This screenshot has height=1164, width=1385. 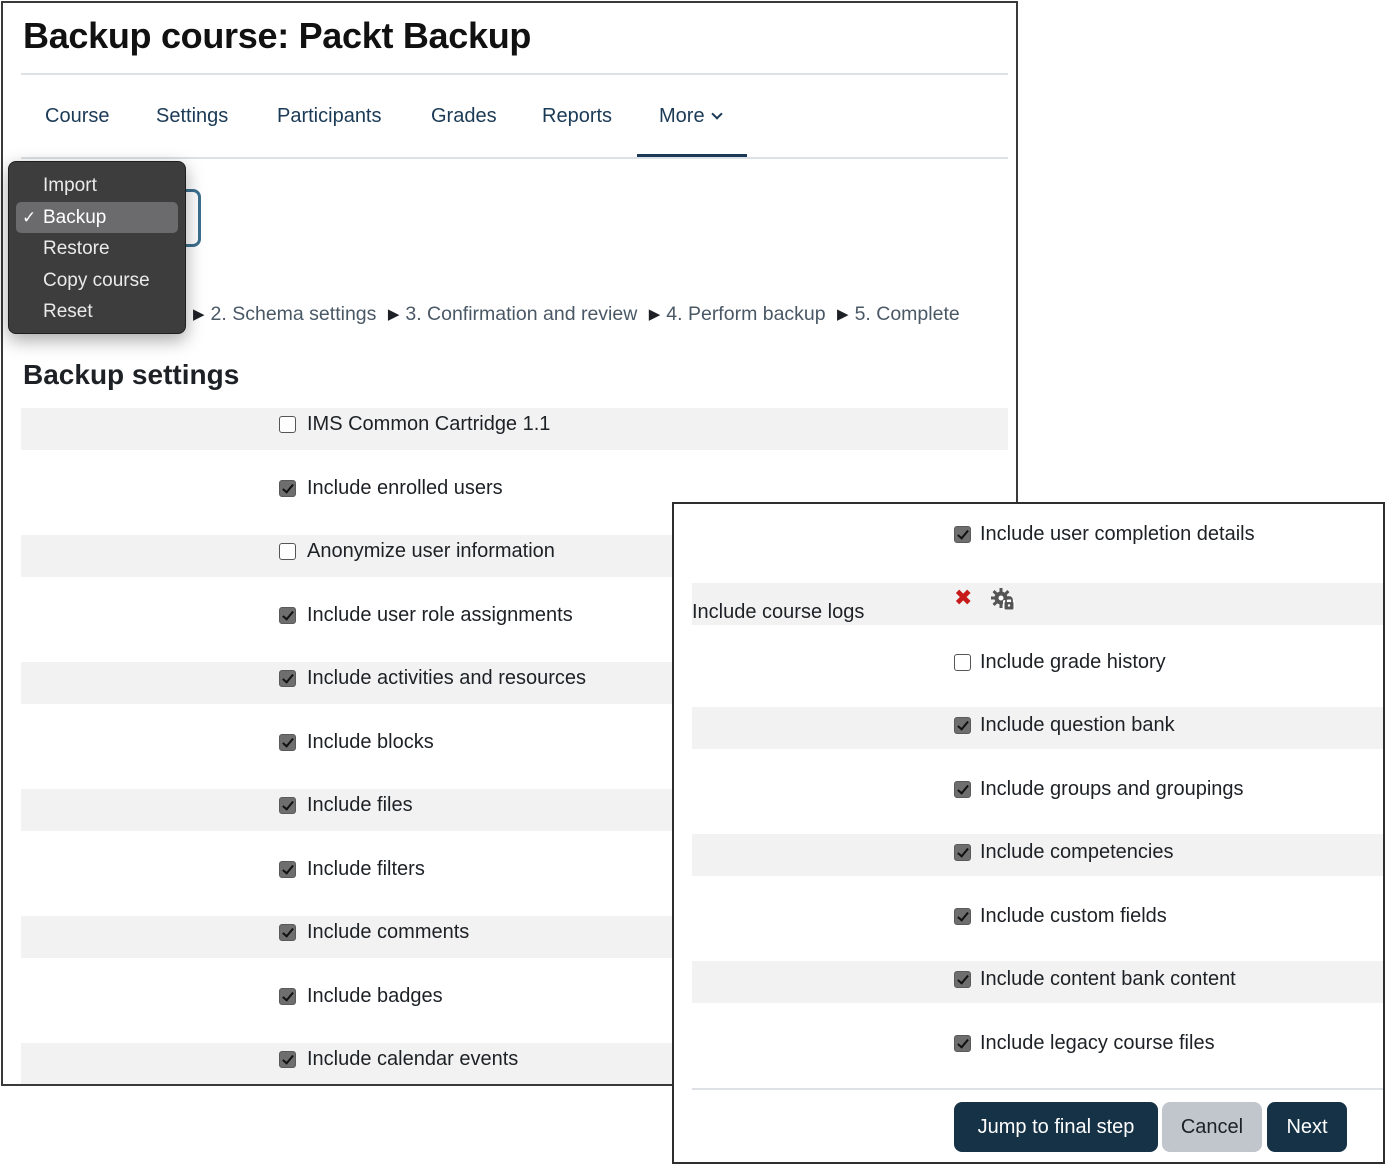 What do you see at coordinates (1077, 725) in the screenshot?
I see `setting-label: Include question bank` at bounding box center [1077, 725].